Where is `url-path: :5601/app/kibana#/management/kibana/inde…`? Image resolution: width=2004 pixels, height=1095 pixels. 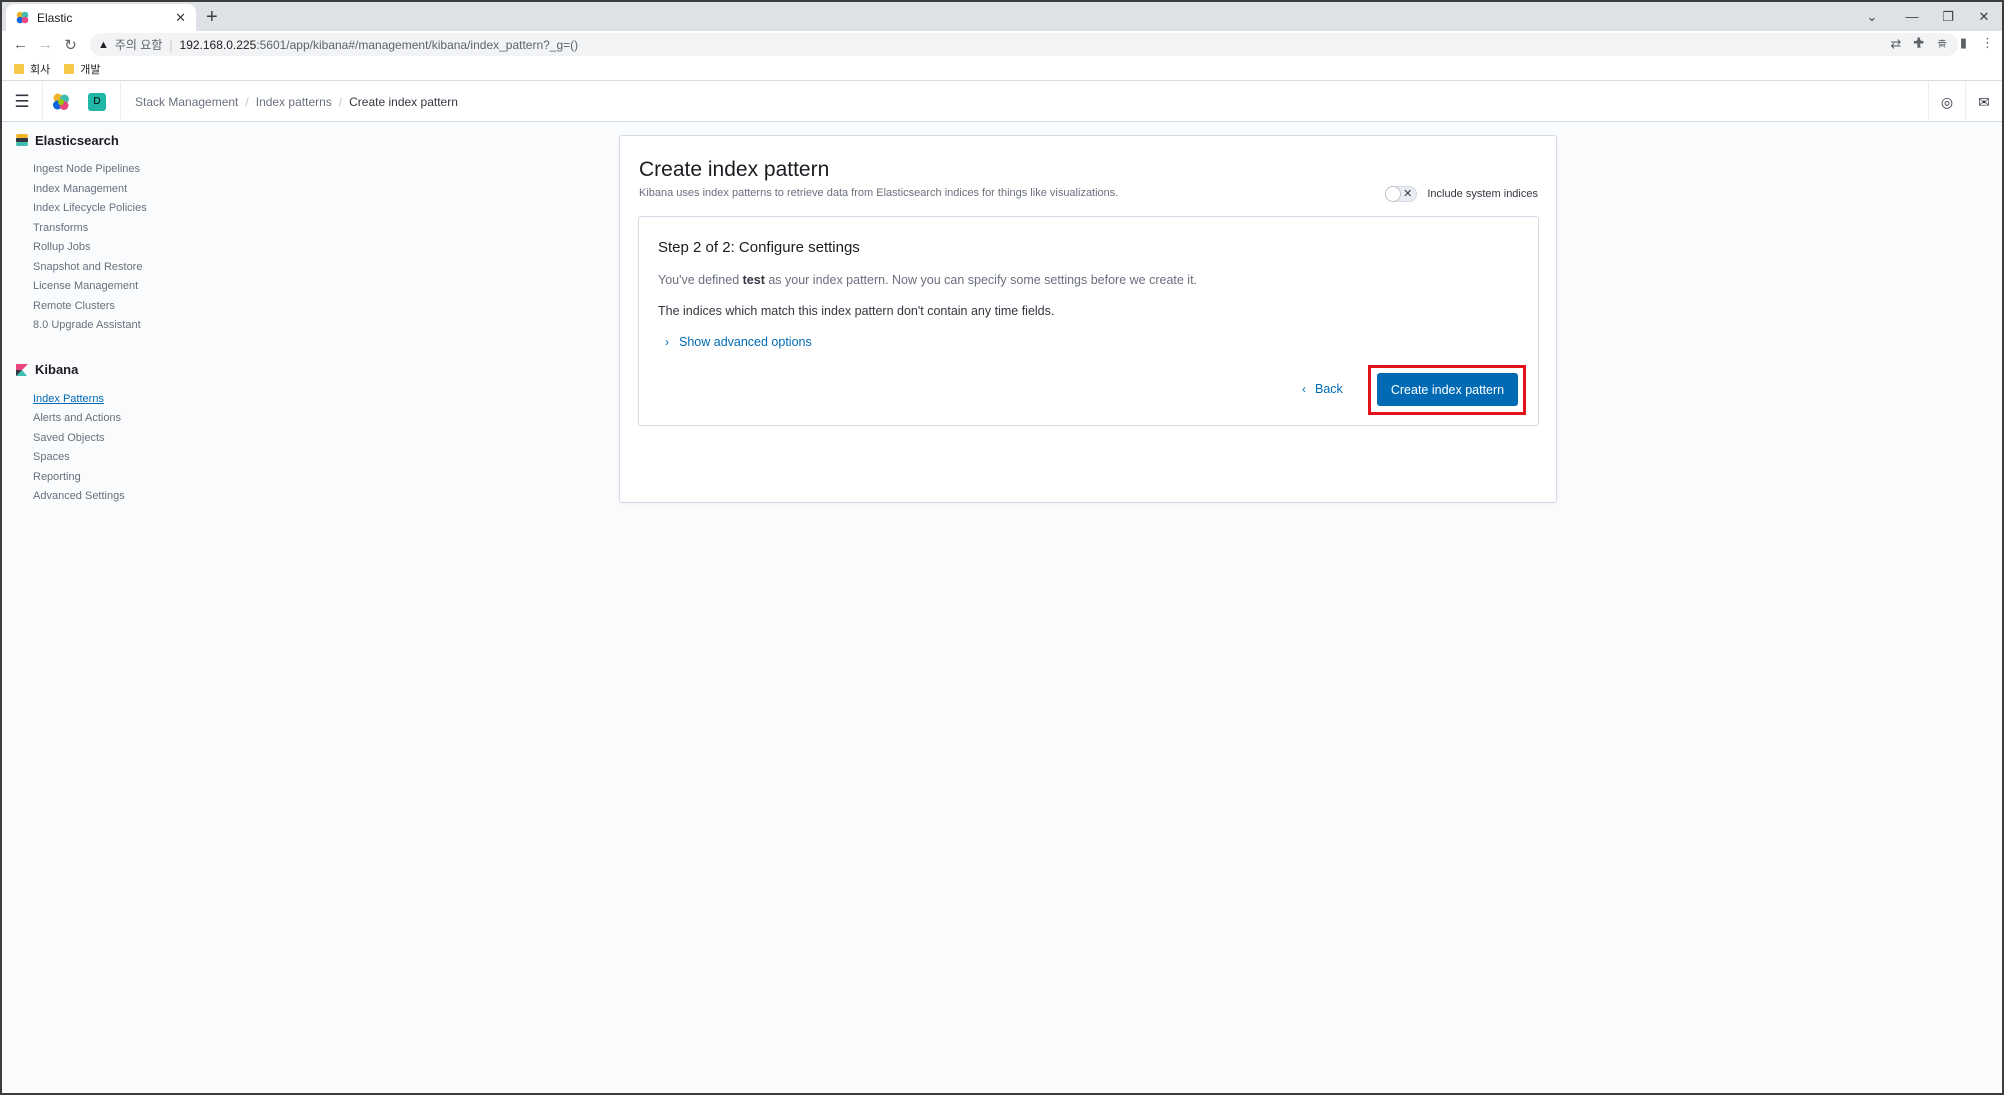 url-path: :5601/app/kibana#/management/kibana/inde… is located at coordinates (417, 44).